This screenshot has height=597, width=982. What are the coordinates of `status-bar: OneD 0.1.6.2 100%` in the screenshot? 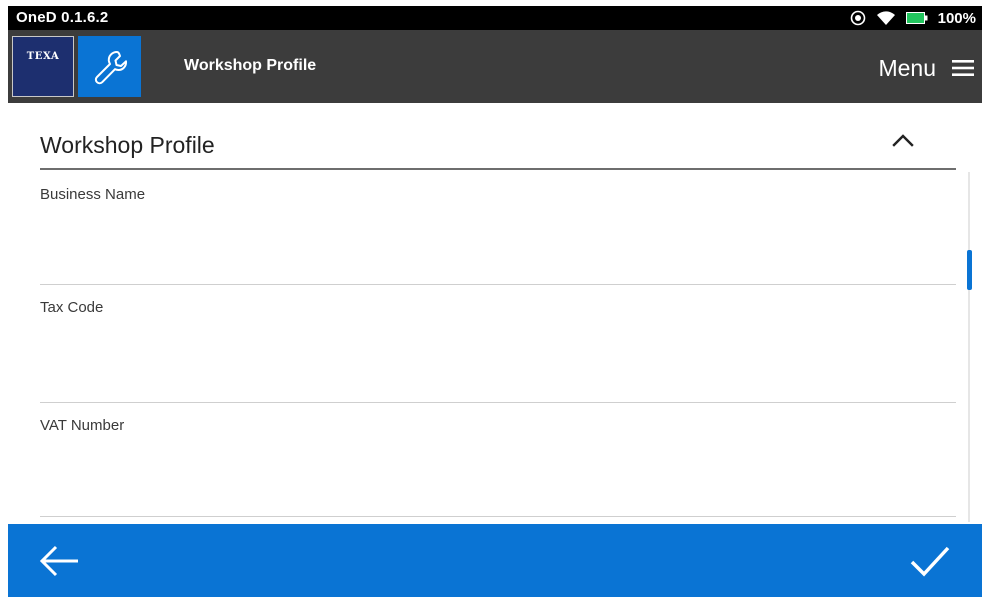 It's located at (495, 18).